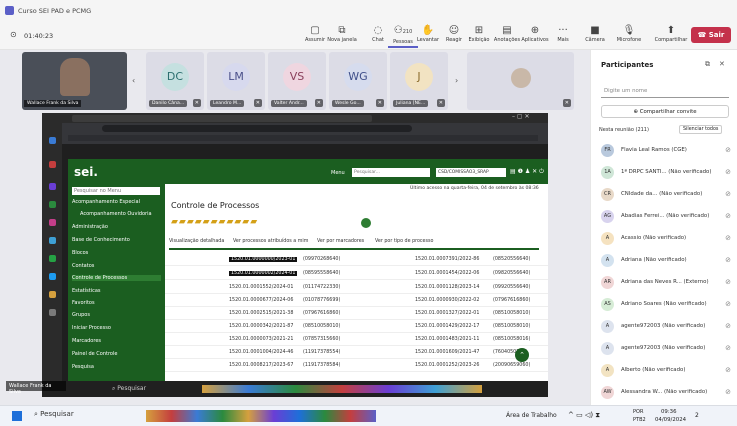 The image size is (737, 426). What do you see at coordinates (707, 64) in the screenshot?
I see `popout-icon: ⧉` at bounding box center [707, 64].